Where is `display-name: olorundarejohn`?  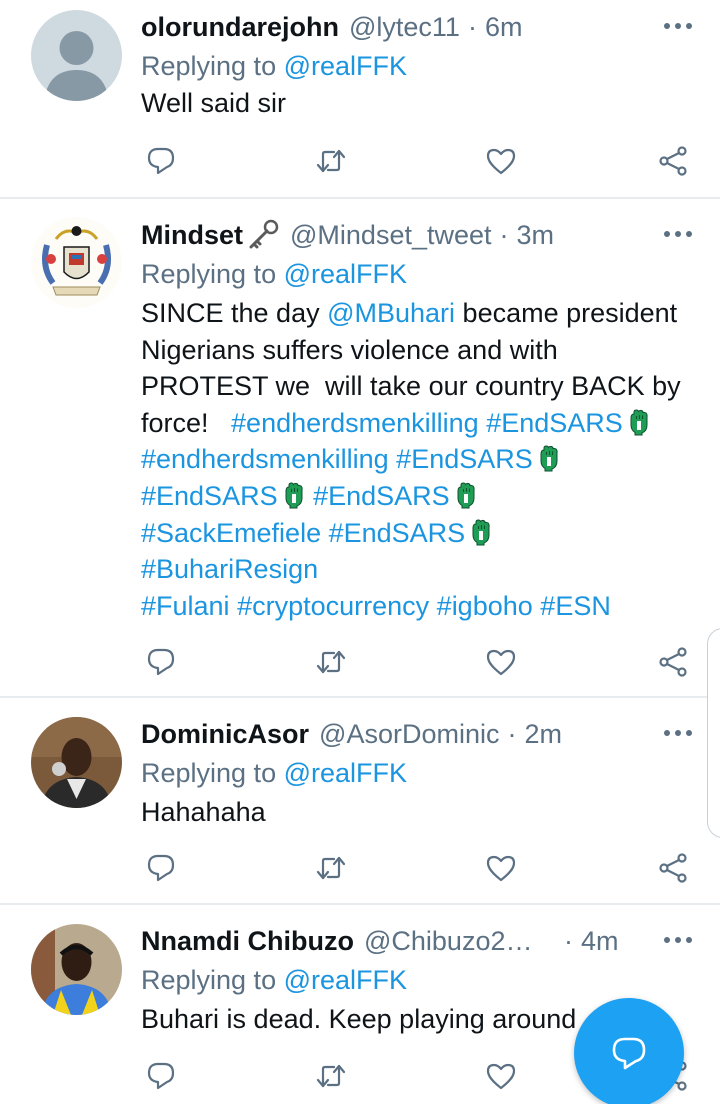
display-name: olorundarejohn is located at coordinates (240, 27).